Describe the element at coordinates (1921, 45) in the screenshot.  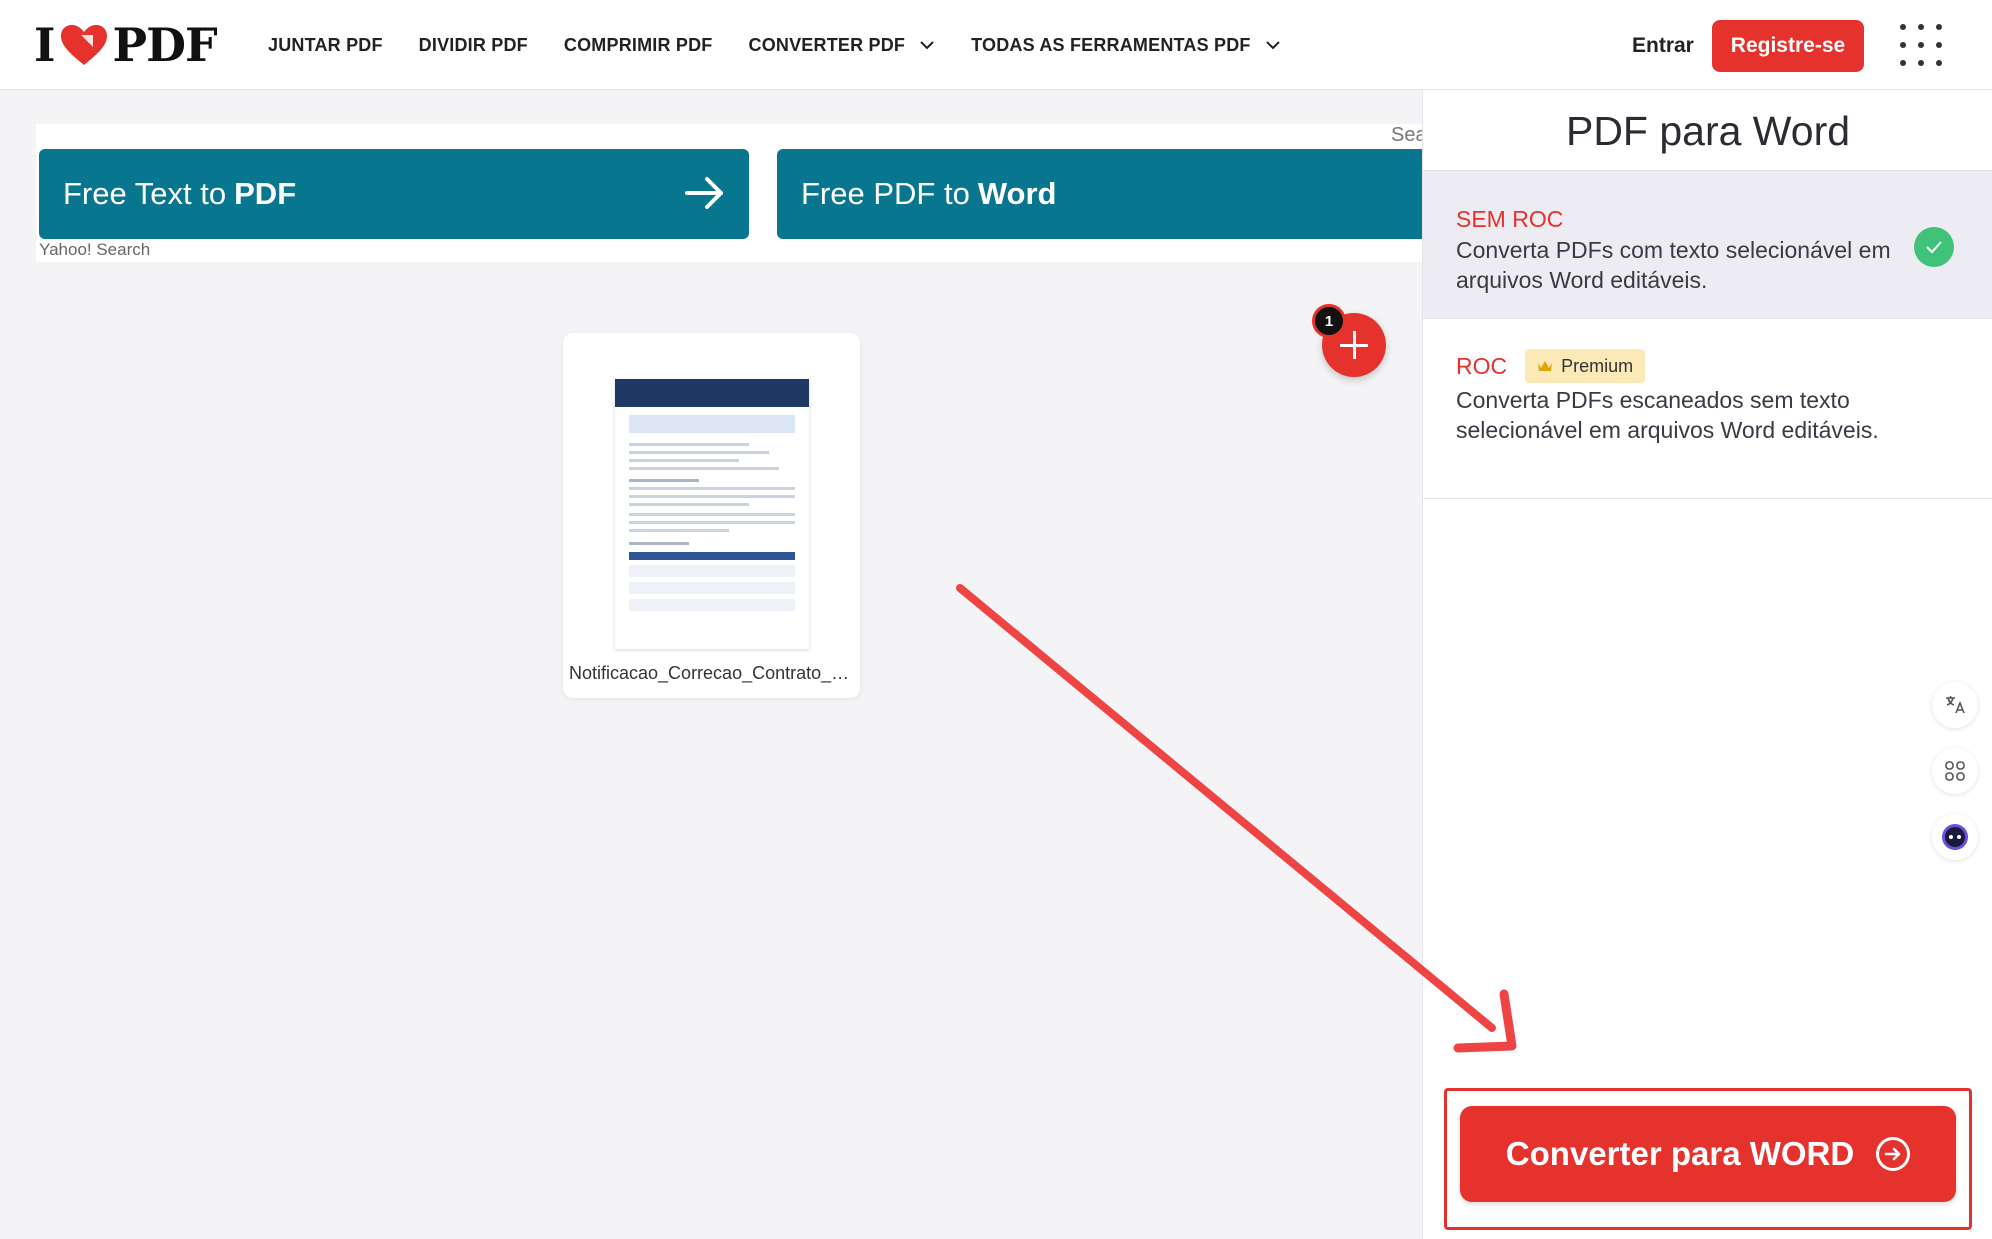
I see `apps-grid-icon` at that location.